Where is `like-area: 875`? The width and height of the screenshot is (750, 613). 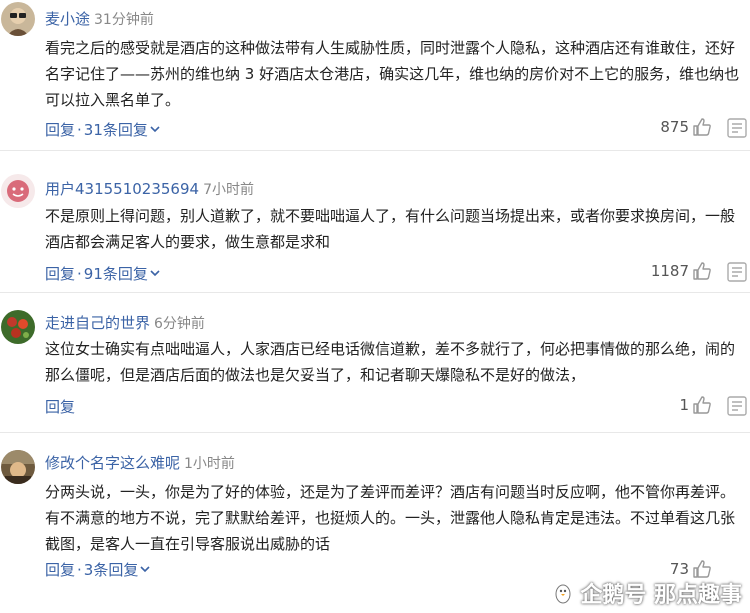
like-area: 875 is located at coordinates (686, 127).